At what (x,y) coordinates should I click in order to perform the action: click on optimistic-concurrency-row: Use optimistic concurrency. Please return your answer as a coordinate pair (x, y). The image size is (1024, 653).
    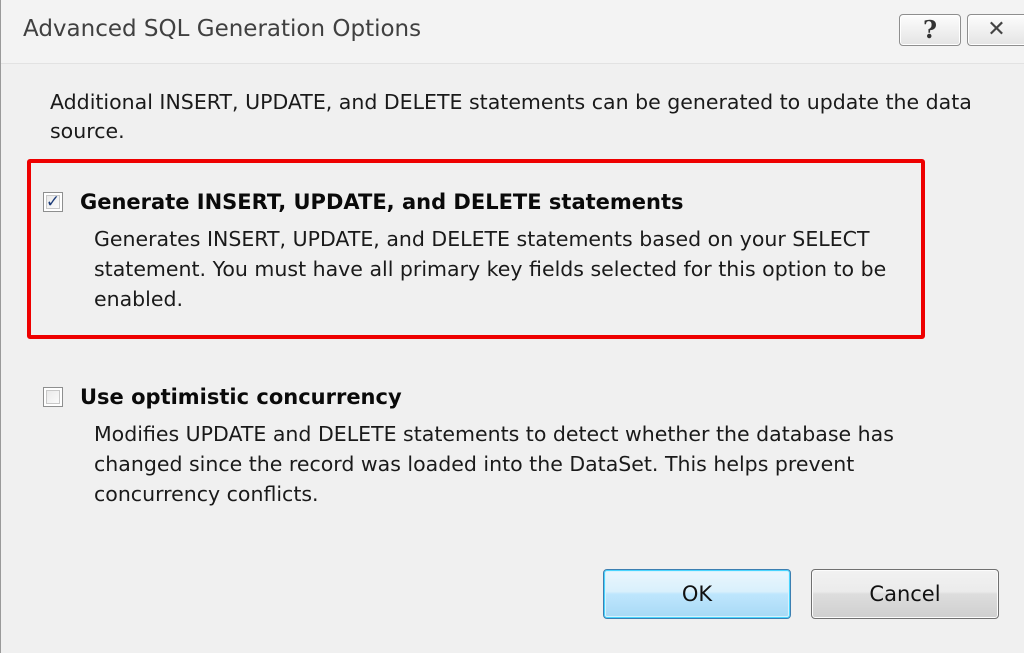
    Looking at the image, I should click on (493, 397).